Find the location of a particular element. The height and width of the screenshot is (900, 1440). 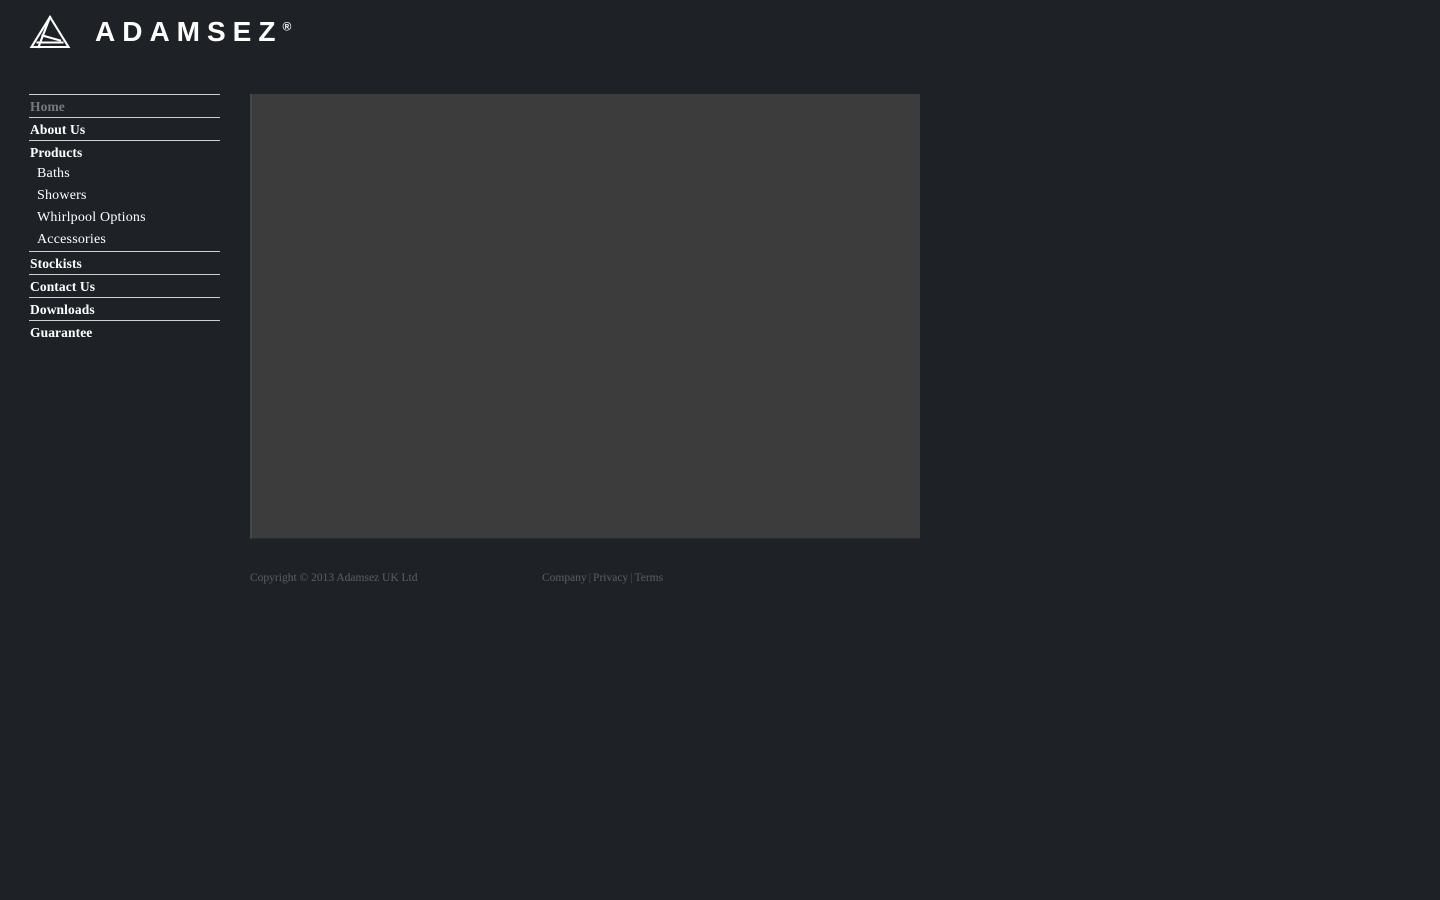

nav-subitem-showers: Showers is located at coordinates (124, 196).